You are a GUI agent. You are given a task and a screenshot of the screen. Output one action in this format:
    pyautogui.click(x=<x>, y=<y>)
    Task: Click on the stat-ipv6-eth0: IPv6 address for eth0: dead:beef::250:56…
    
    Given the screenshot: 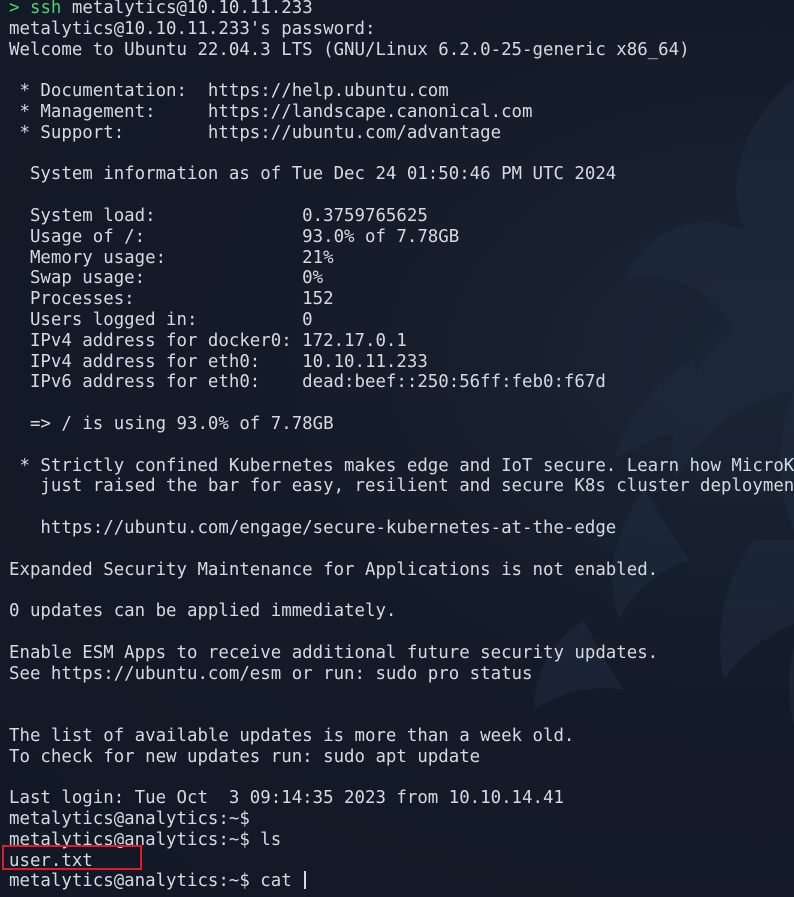 What is the action you would take?
    pyautogui.click(x=307, y=382)
    